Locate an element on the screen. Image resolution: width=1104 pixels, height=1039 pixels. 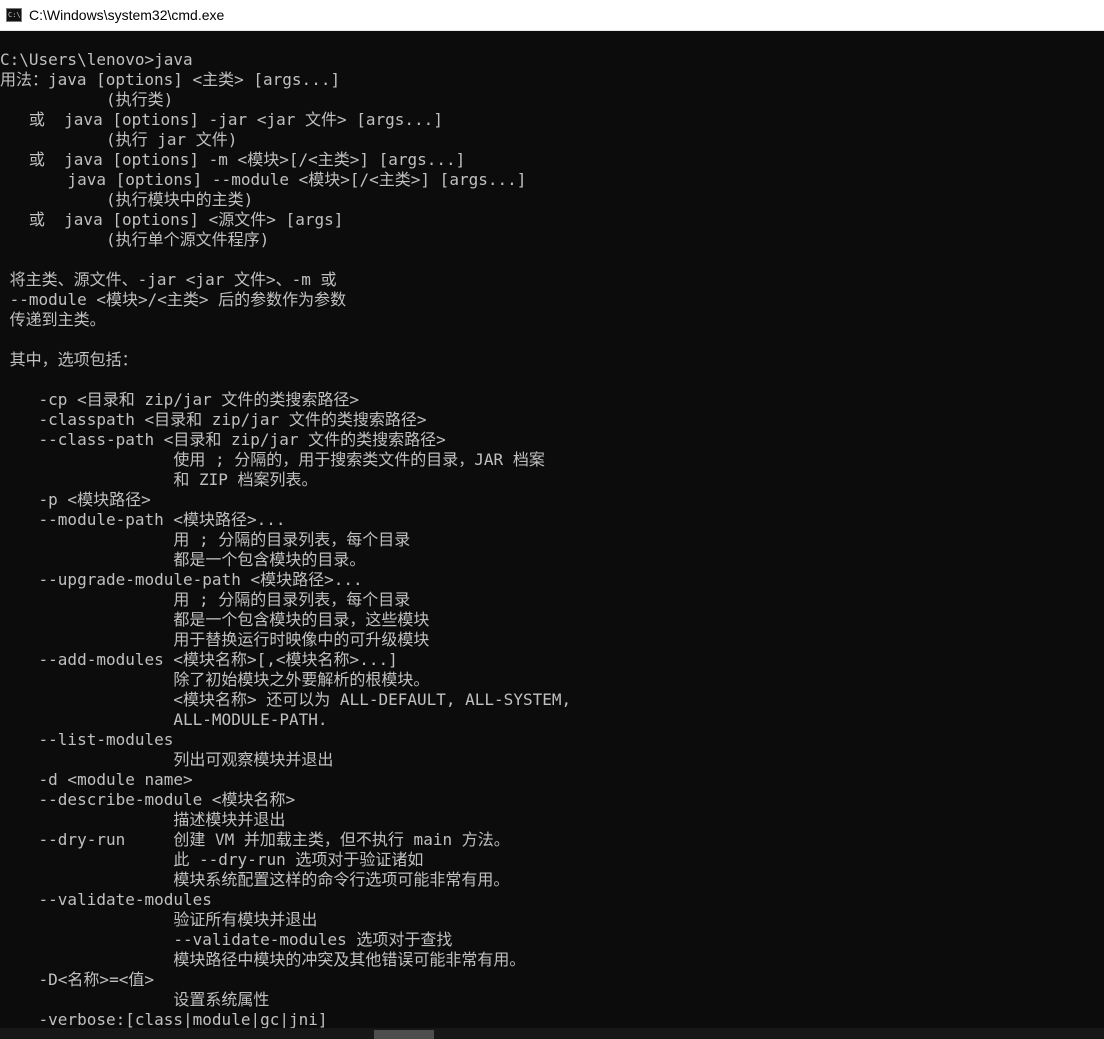
console-line: 模块系统配置这样的命令行选项可能非常有用。 is located at coordinates (255, 879).